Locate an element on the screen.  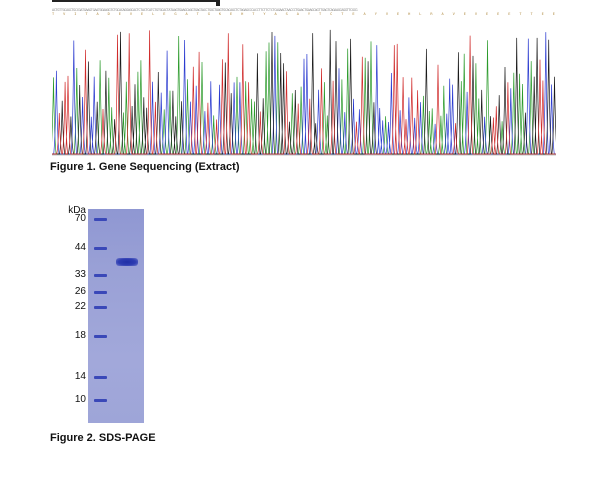
mw-label-70: 70 is located at coordinates (80, 218).